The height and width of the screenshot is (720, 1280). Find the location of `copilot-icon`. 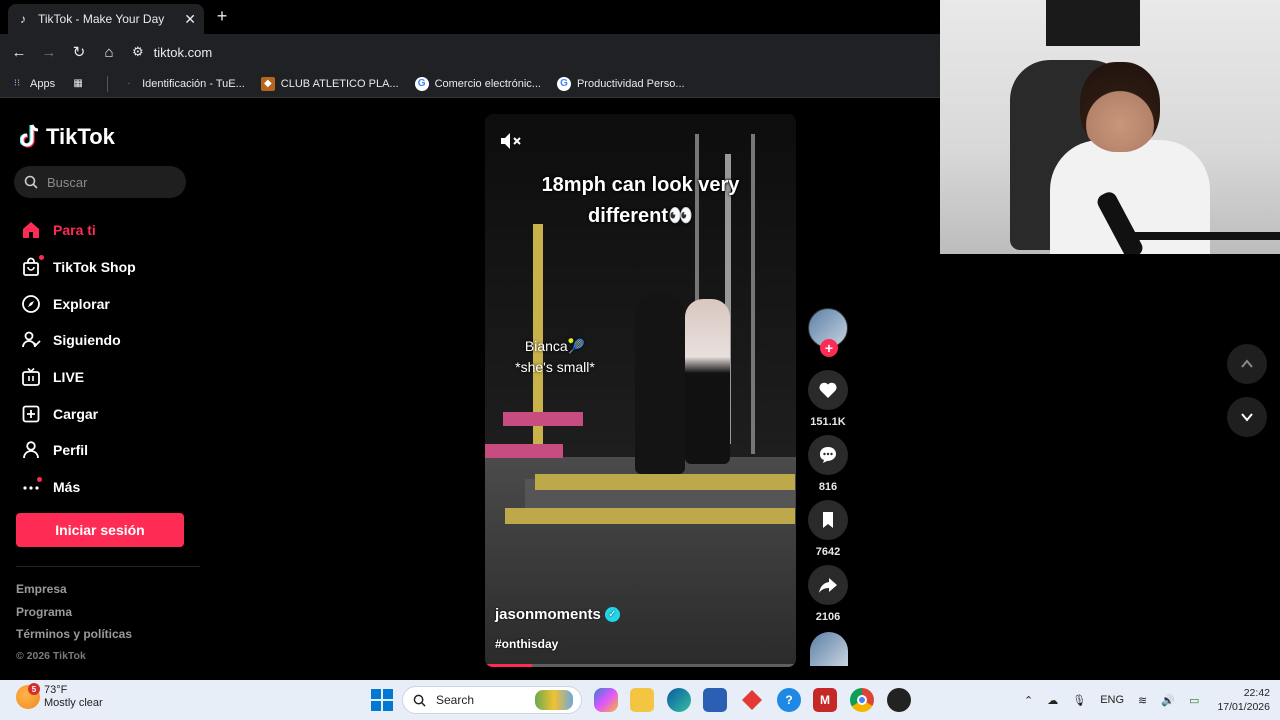

copilot-icon is located at coordinates (606, 700).